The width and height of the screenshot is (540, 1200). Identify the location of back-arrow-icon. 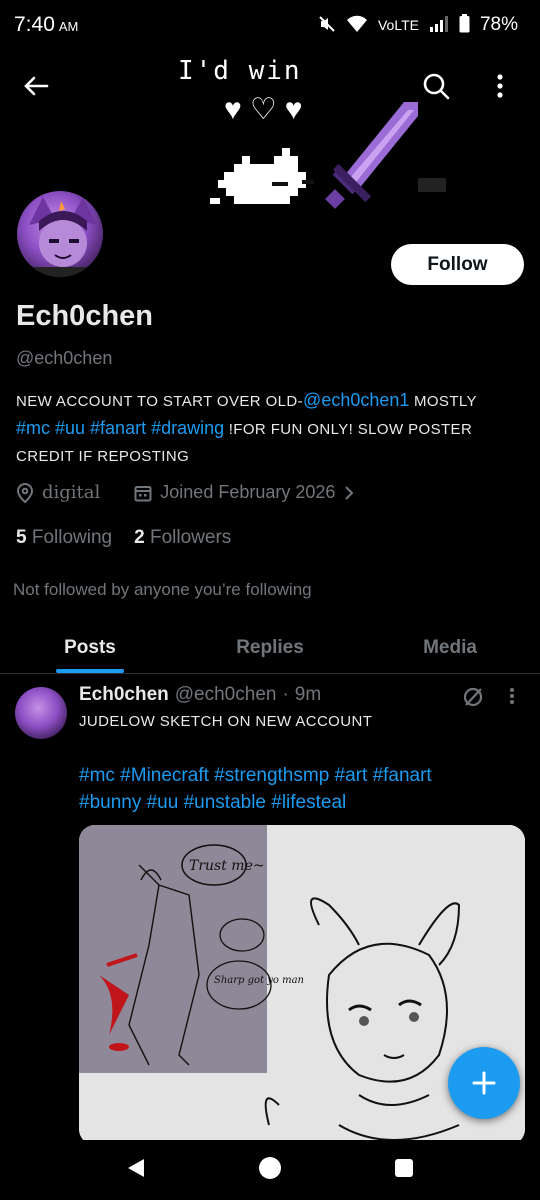
(36, 86).